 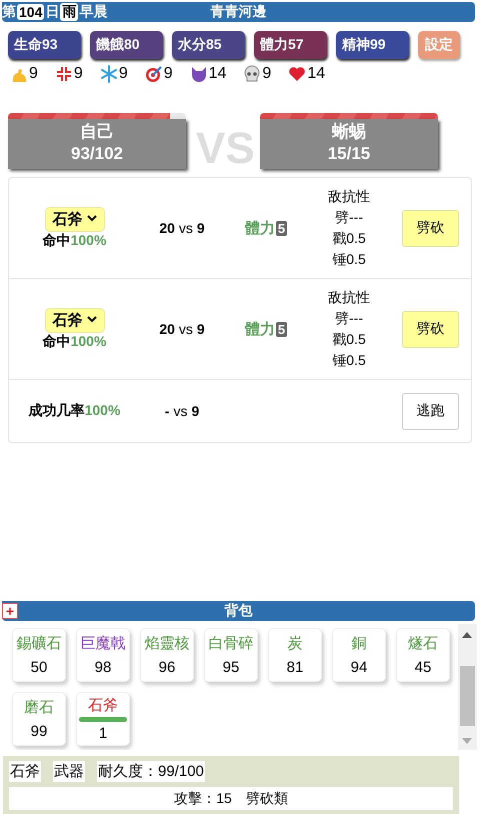 I want to click on stat-button: 精神99, so click(x=372, y=45).